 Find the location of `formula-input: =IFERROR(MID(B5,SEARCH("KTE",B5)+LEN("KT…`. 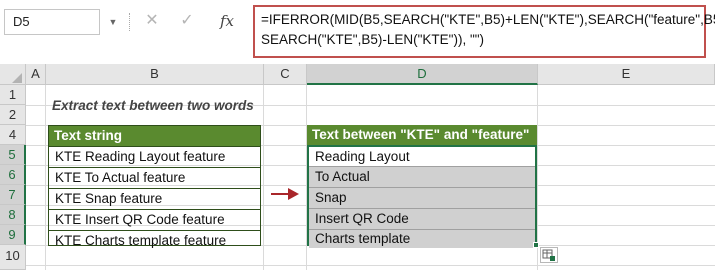

formula-input: =IFERROR(MID(B5,SEARCH("KTE",B5)+LEN("KT… is located at coordinates (484, 31).